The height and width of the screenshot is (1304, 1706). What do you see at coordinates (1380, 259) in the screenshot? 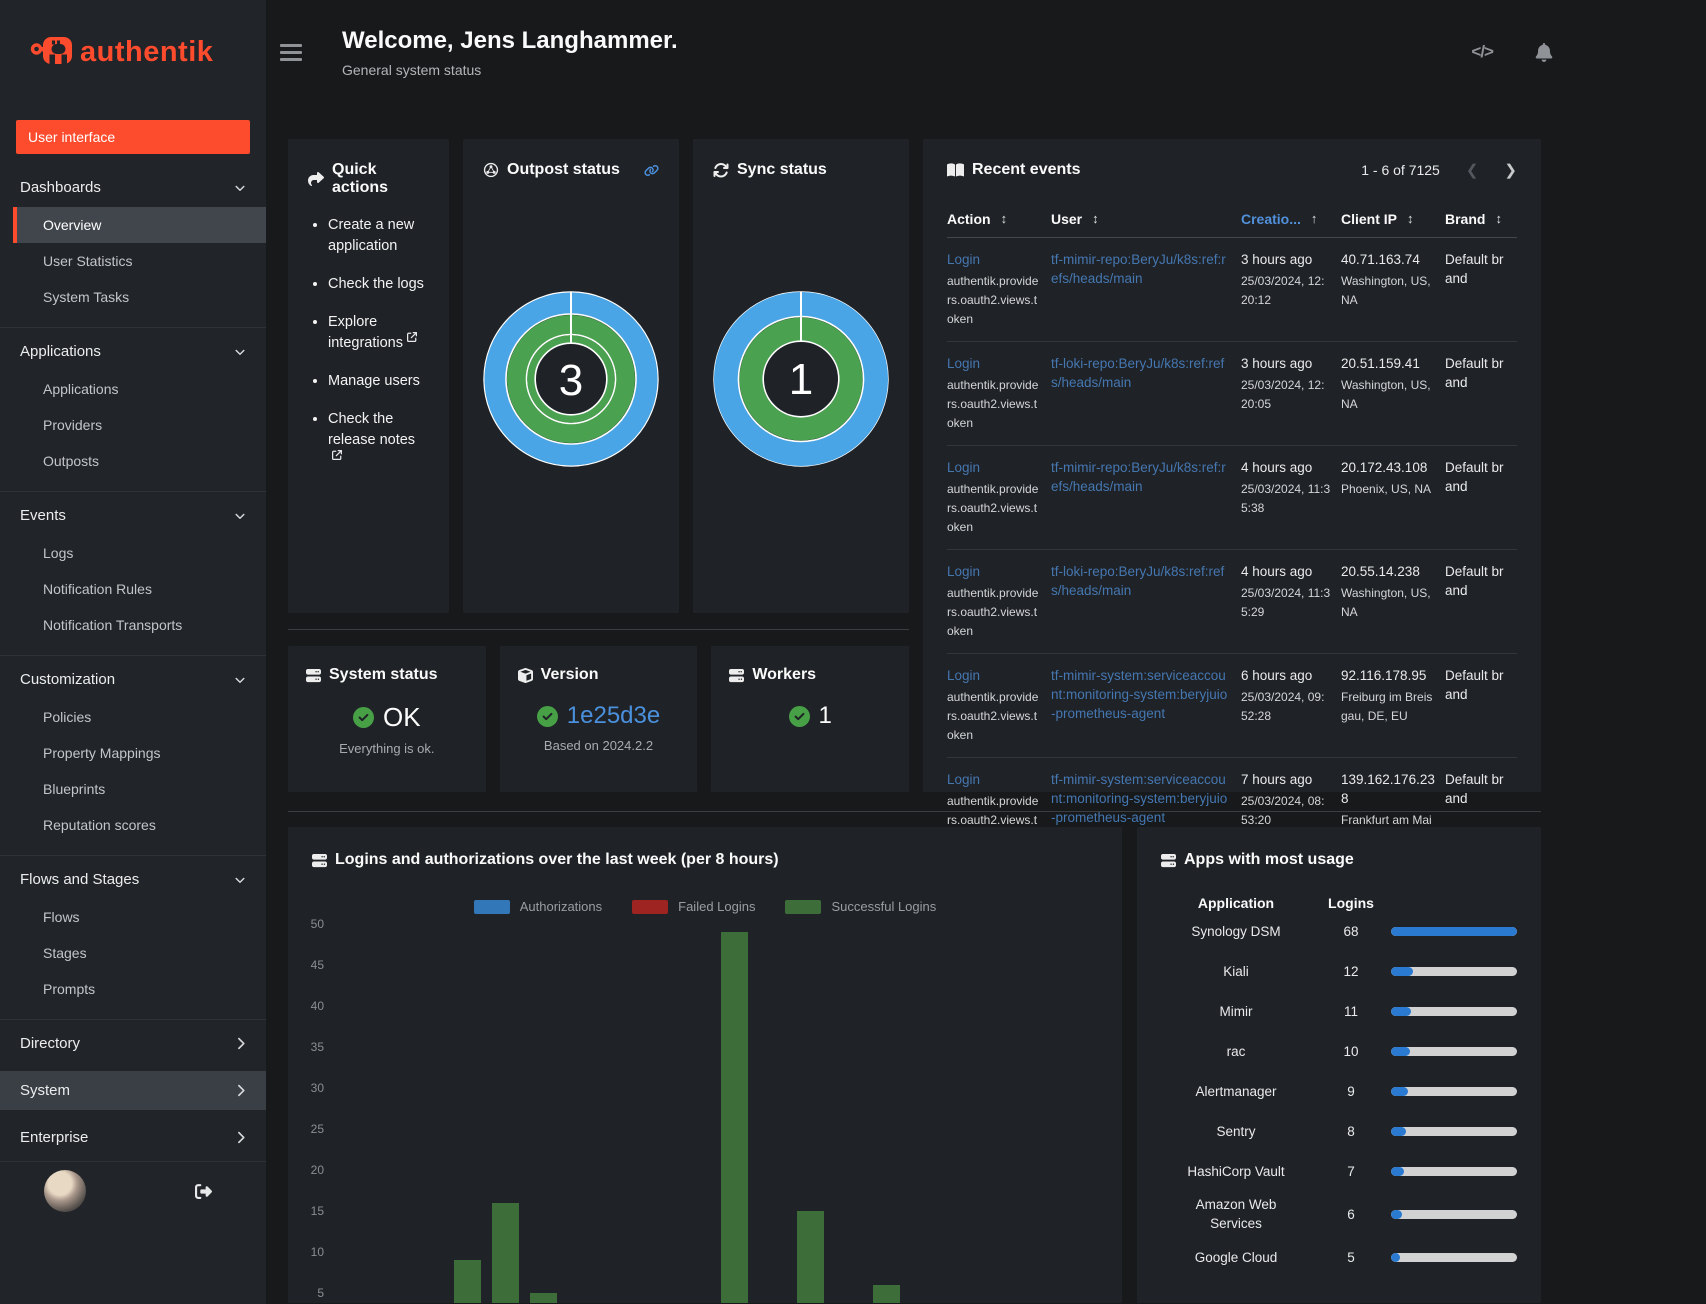
I see `event-client-ip: 40.71.163.74` at bounding box center [1380, 259].